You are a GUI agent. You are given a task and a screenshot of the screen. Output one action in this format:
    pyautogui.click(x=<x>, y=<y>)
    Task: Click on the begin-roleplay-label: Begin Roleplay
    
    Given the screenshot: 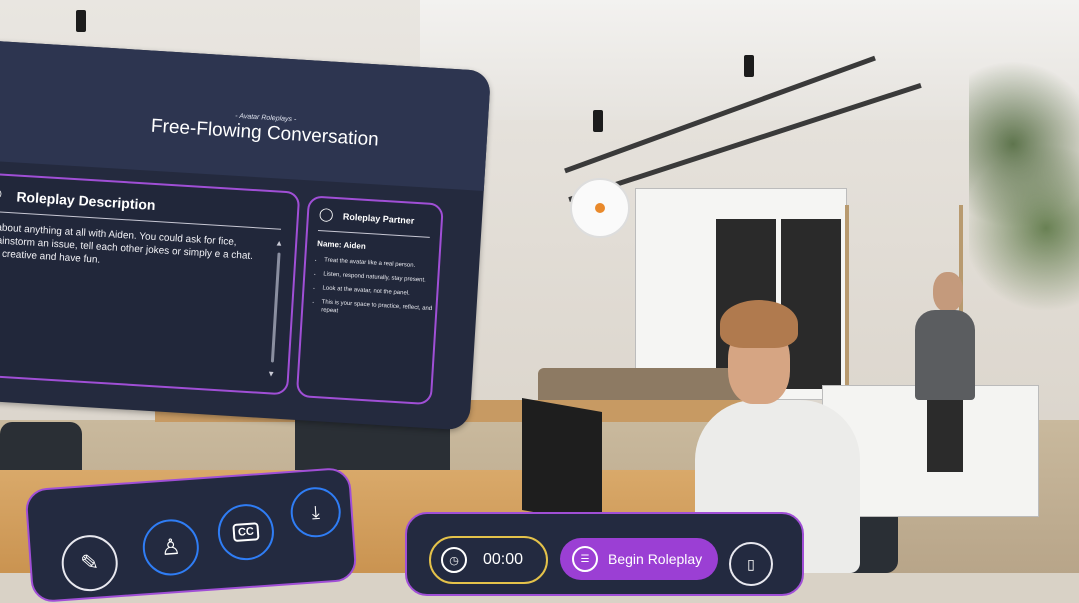 What is the action you would take?
    pyautogui.click(x=655, y=559)
    